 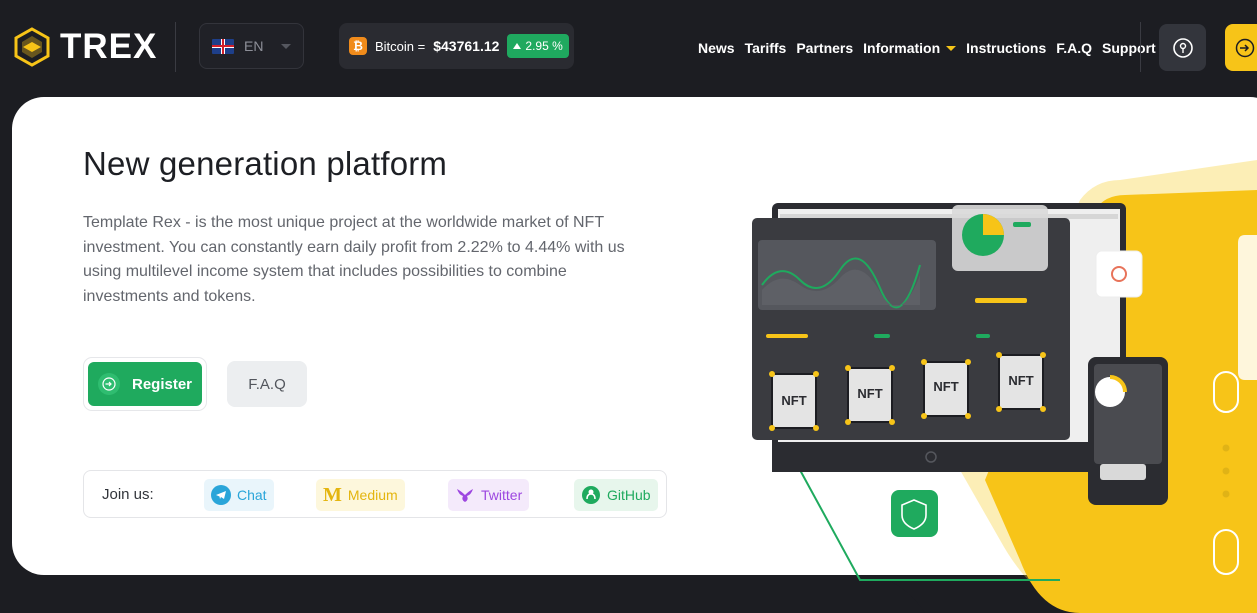 I want to click on brand-name: TREX, so click(x=109, y=46).